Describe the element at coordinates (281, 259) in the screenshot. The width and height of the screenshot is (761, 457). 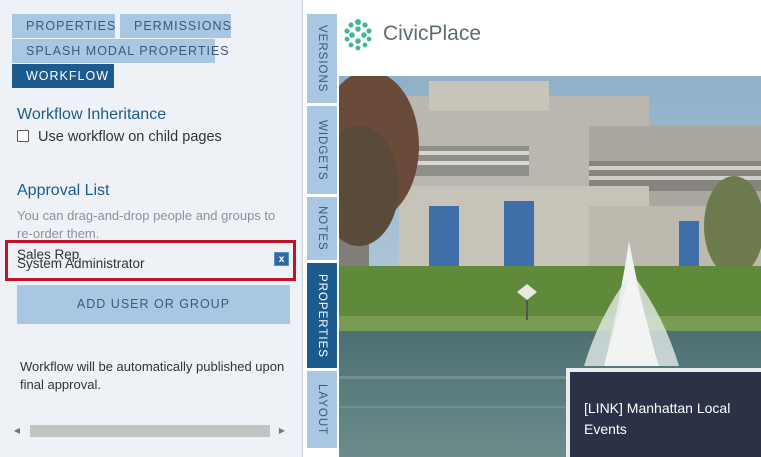
I see `remove-approver-button: x` at that location.